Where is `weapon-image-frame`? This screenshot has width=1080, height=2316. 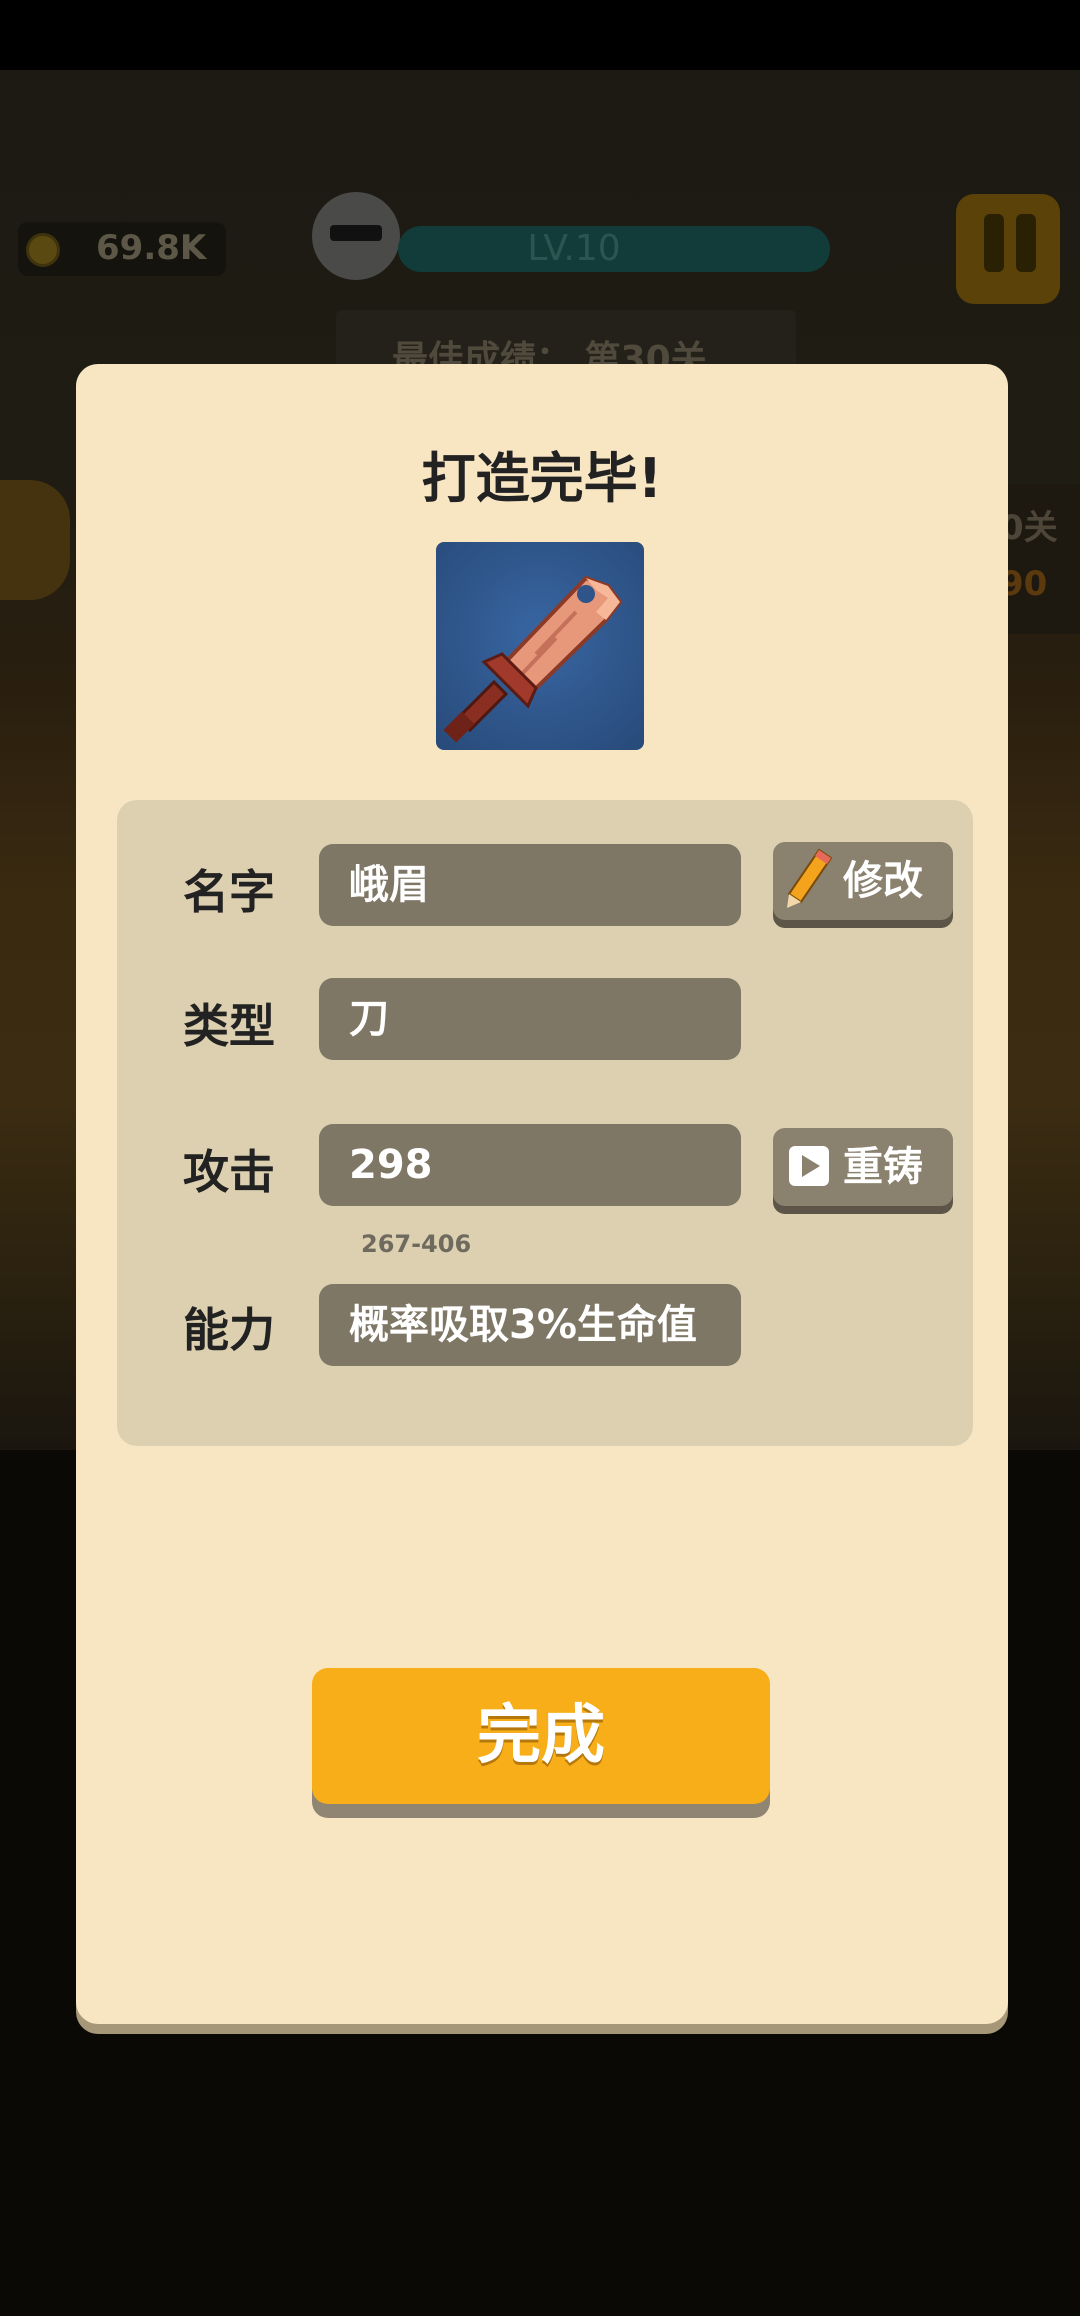 weapon-image-frame is located at coordinates (540, 646).